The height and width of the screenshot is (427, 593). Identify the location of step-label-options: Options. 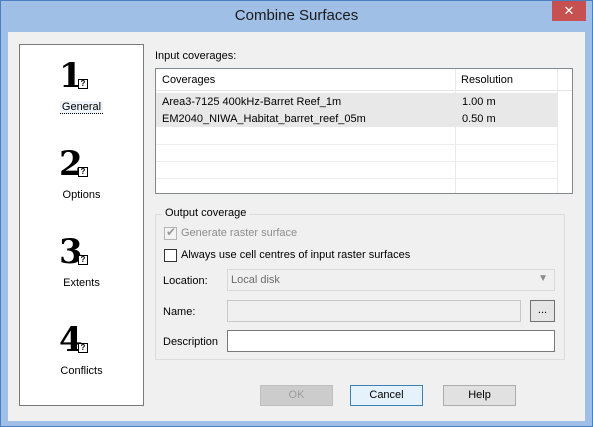
(81, 195).